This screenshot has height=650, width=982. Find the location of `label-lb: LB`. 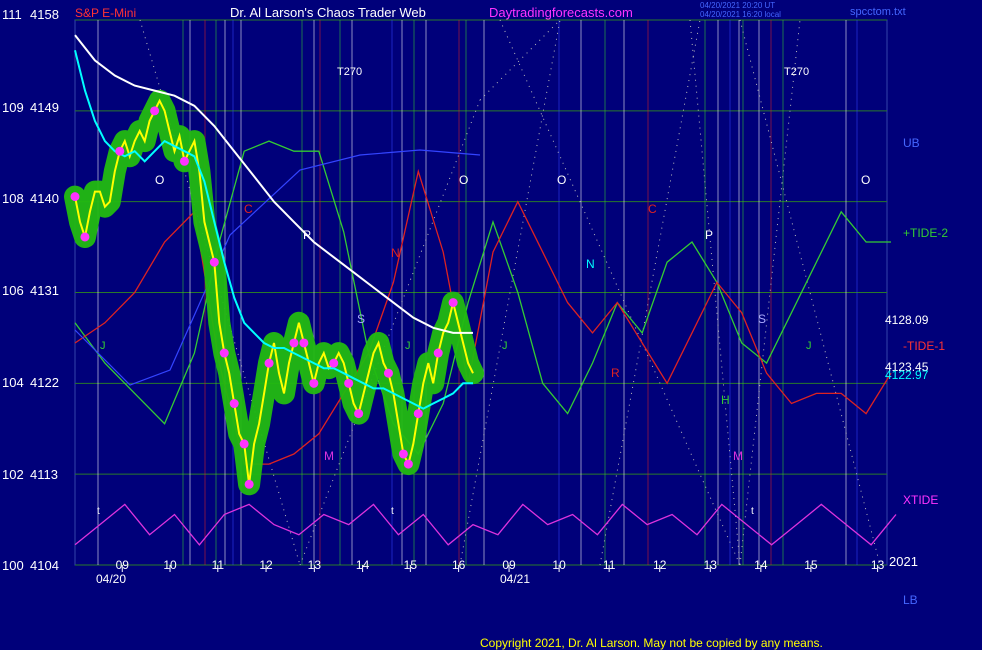

label-lb: LB is located at coordinates (910, 600).